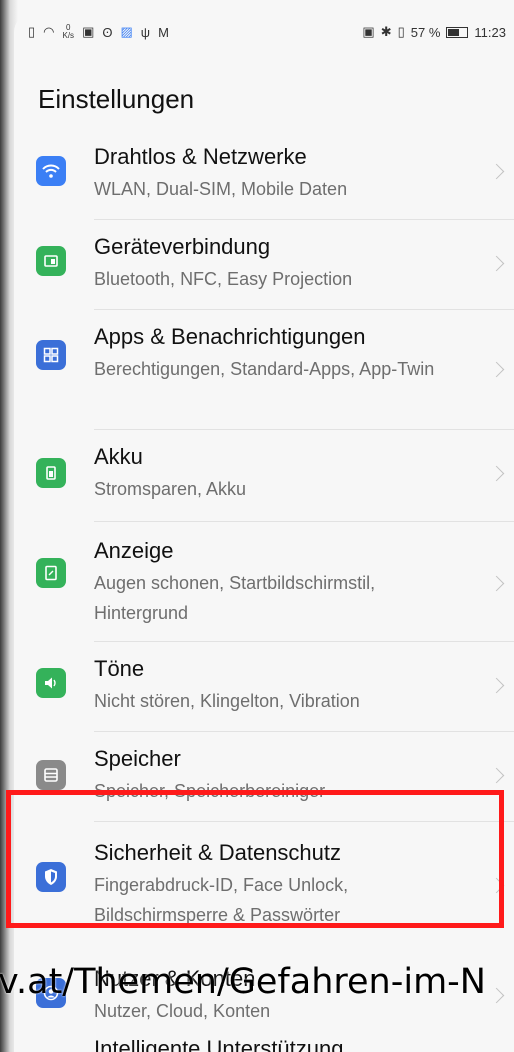 The image size is (514, 1052). What do you see at coordinates (170, 489) in the screenshot?
I see `settings-item-subtitle: Stromsparen, Akku` at bounding box center [170, 489].